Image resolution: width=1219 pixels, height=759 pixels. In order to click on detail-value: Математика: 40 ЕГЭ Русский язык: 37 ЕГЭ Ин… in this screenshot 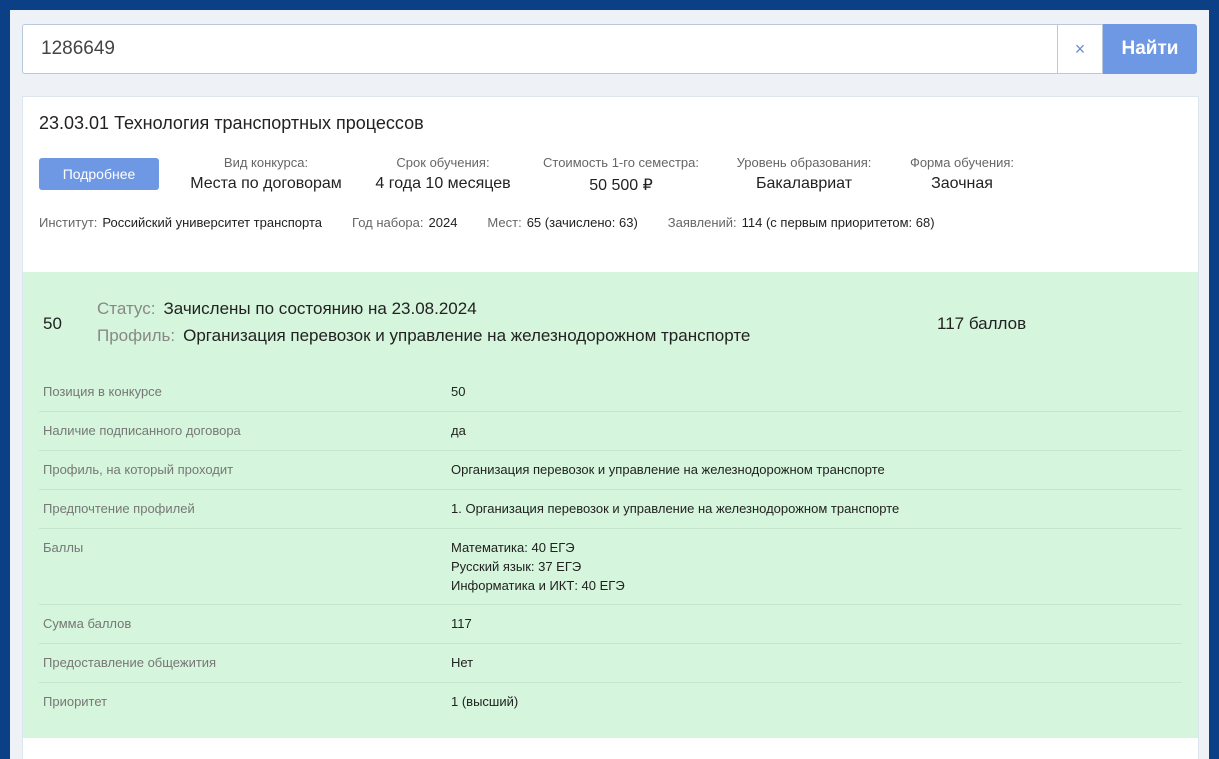, I will do `click(538, 566)`.